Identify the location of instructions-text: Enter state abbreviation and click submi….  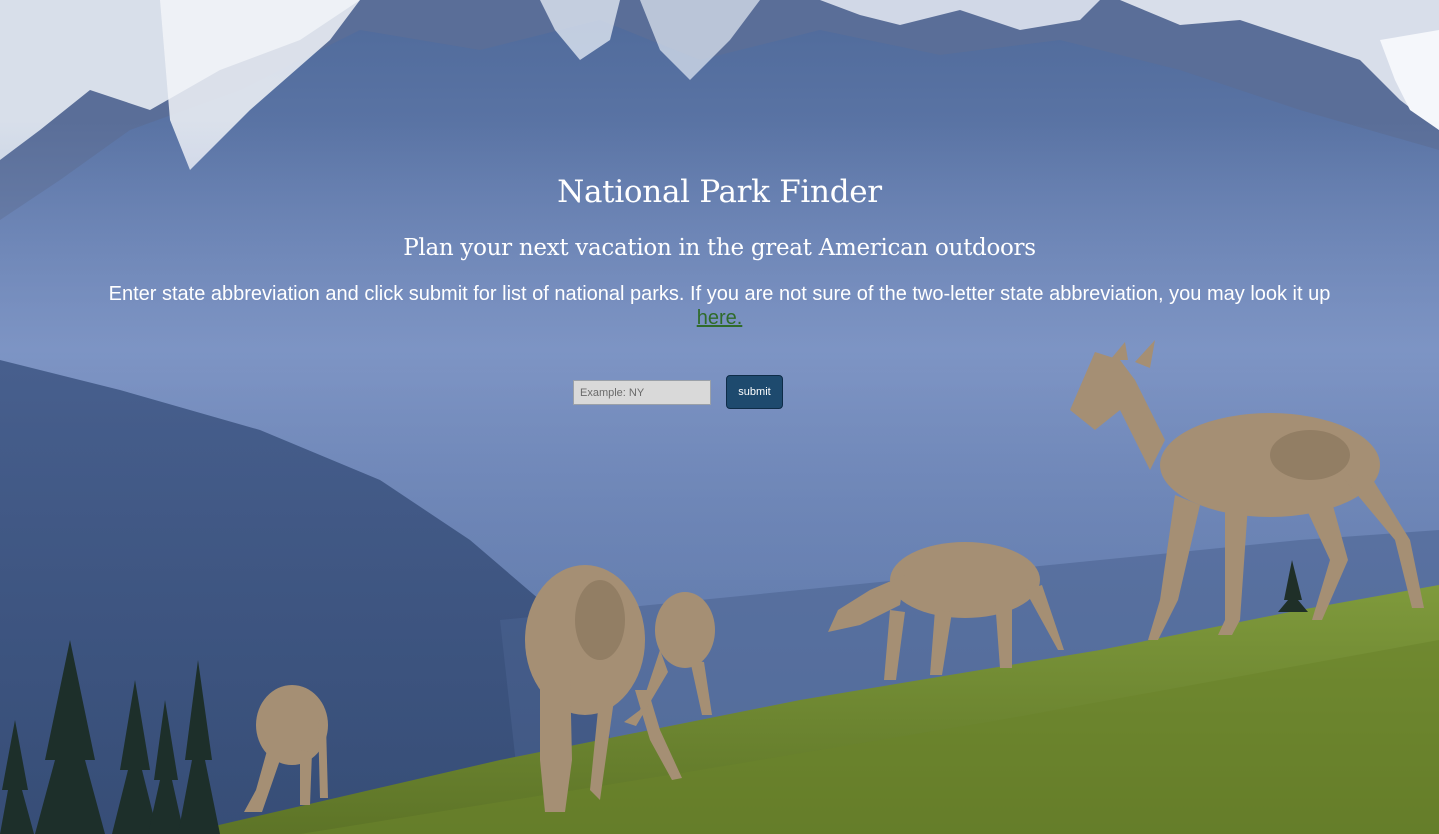
(719, 306).